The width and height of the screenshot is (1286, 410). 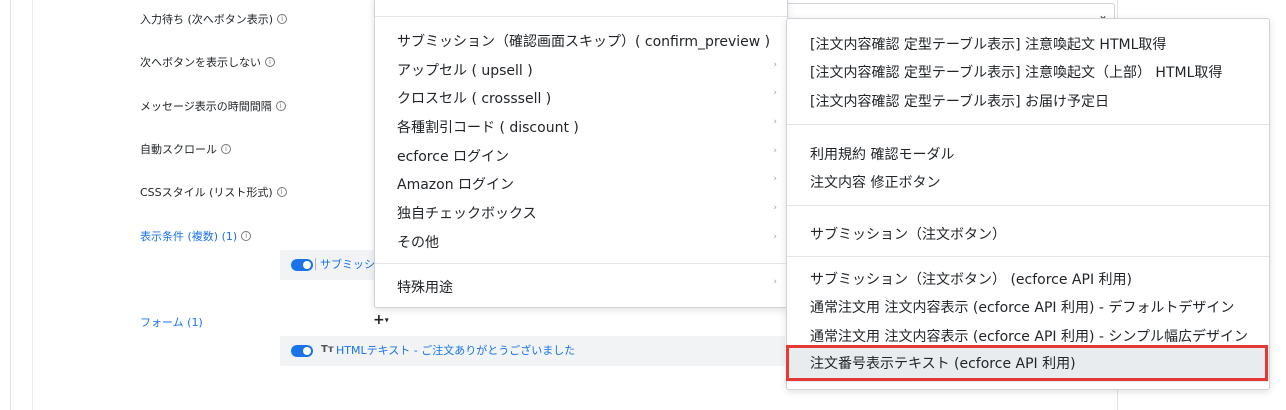 What do you see at coordinates (875, 183) in the screenshot?
I see `submenu-item-label: 注文内容 修正ボタン` at bounding box center [875, 183].